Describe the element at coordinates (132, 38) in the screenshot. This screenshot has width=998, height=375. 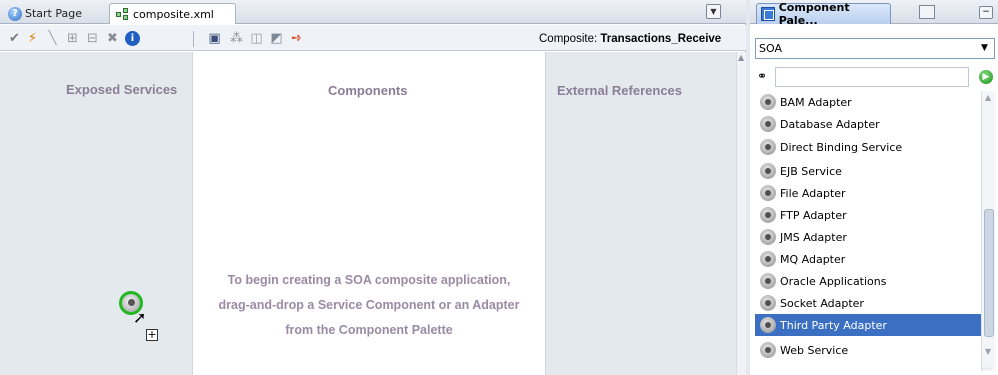
I see `info-icon: i` at that location.